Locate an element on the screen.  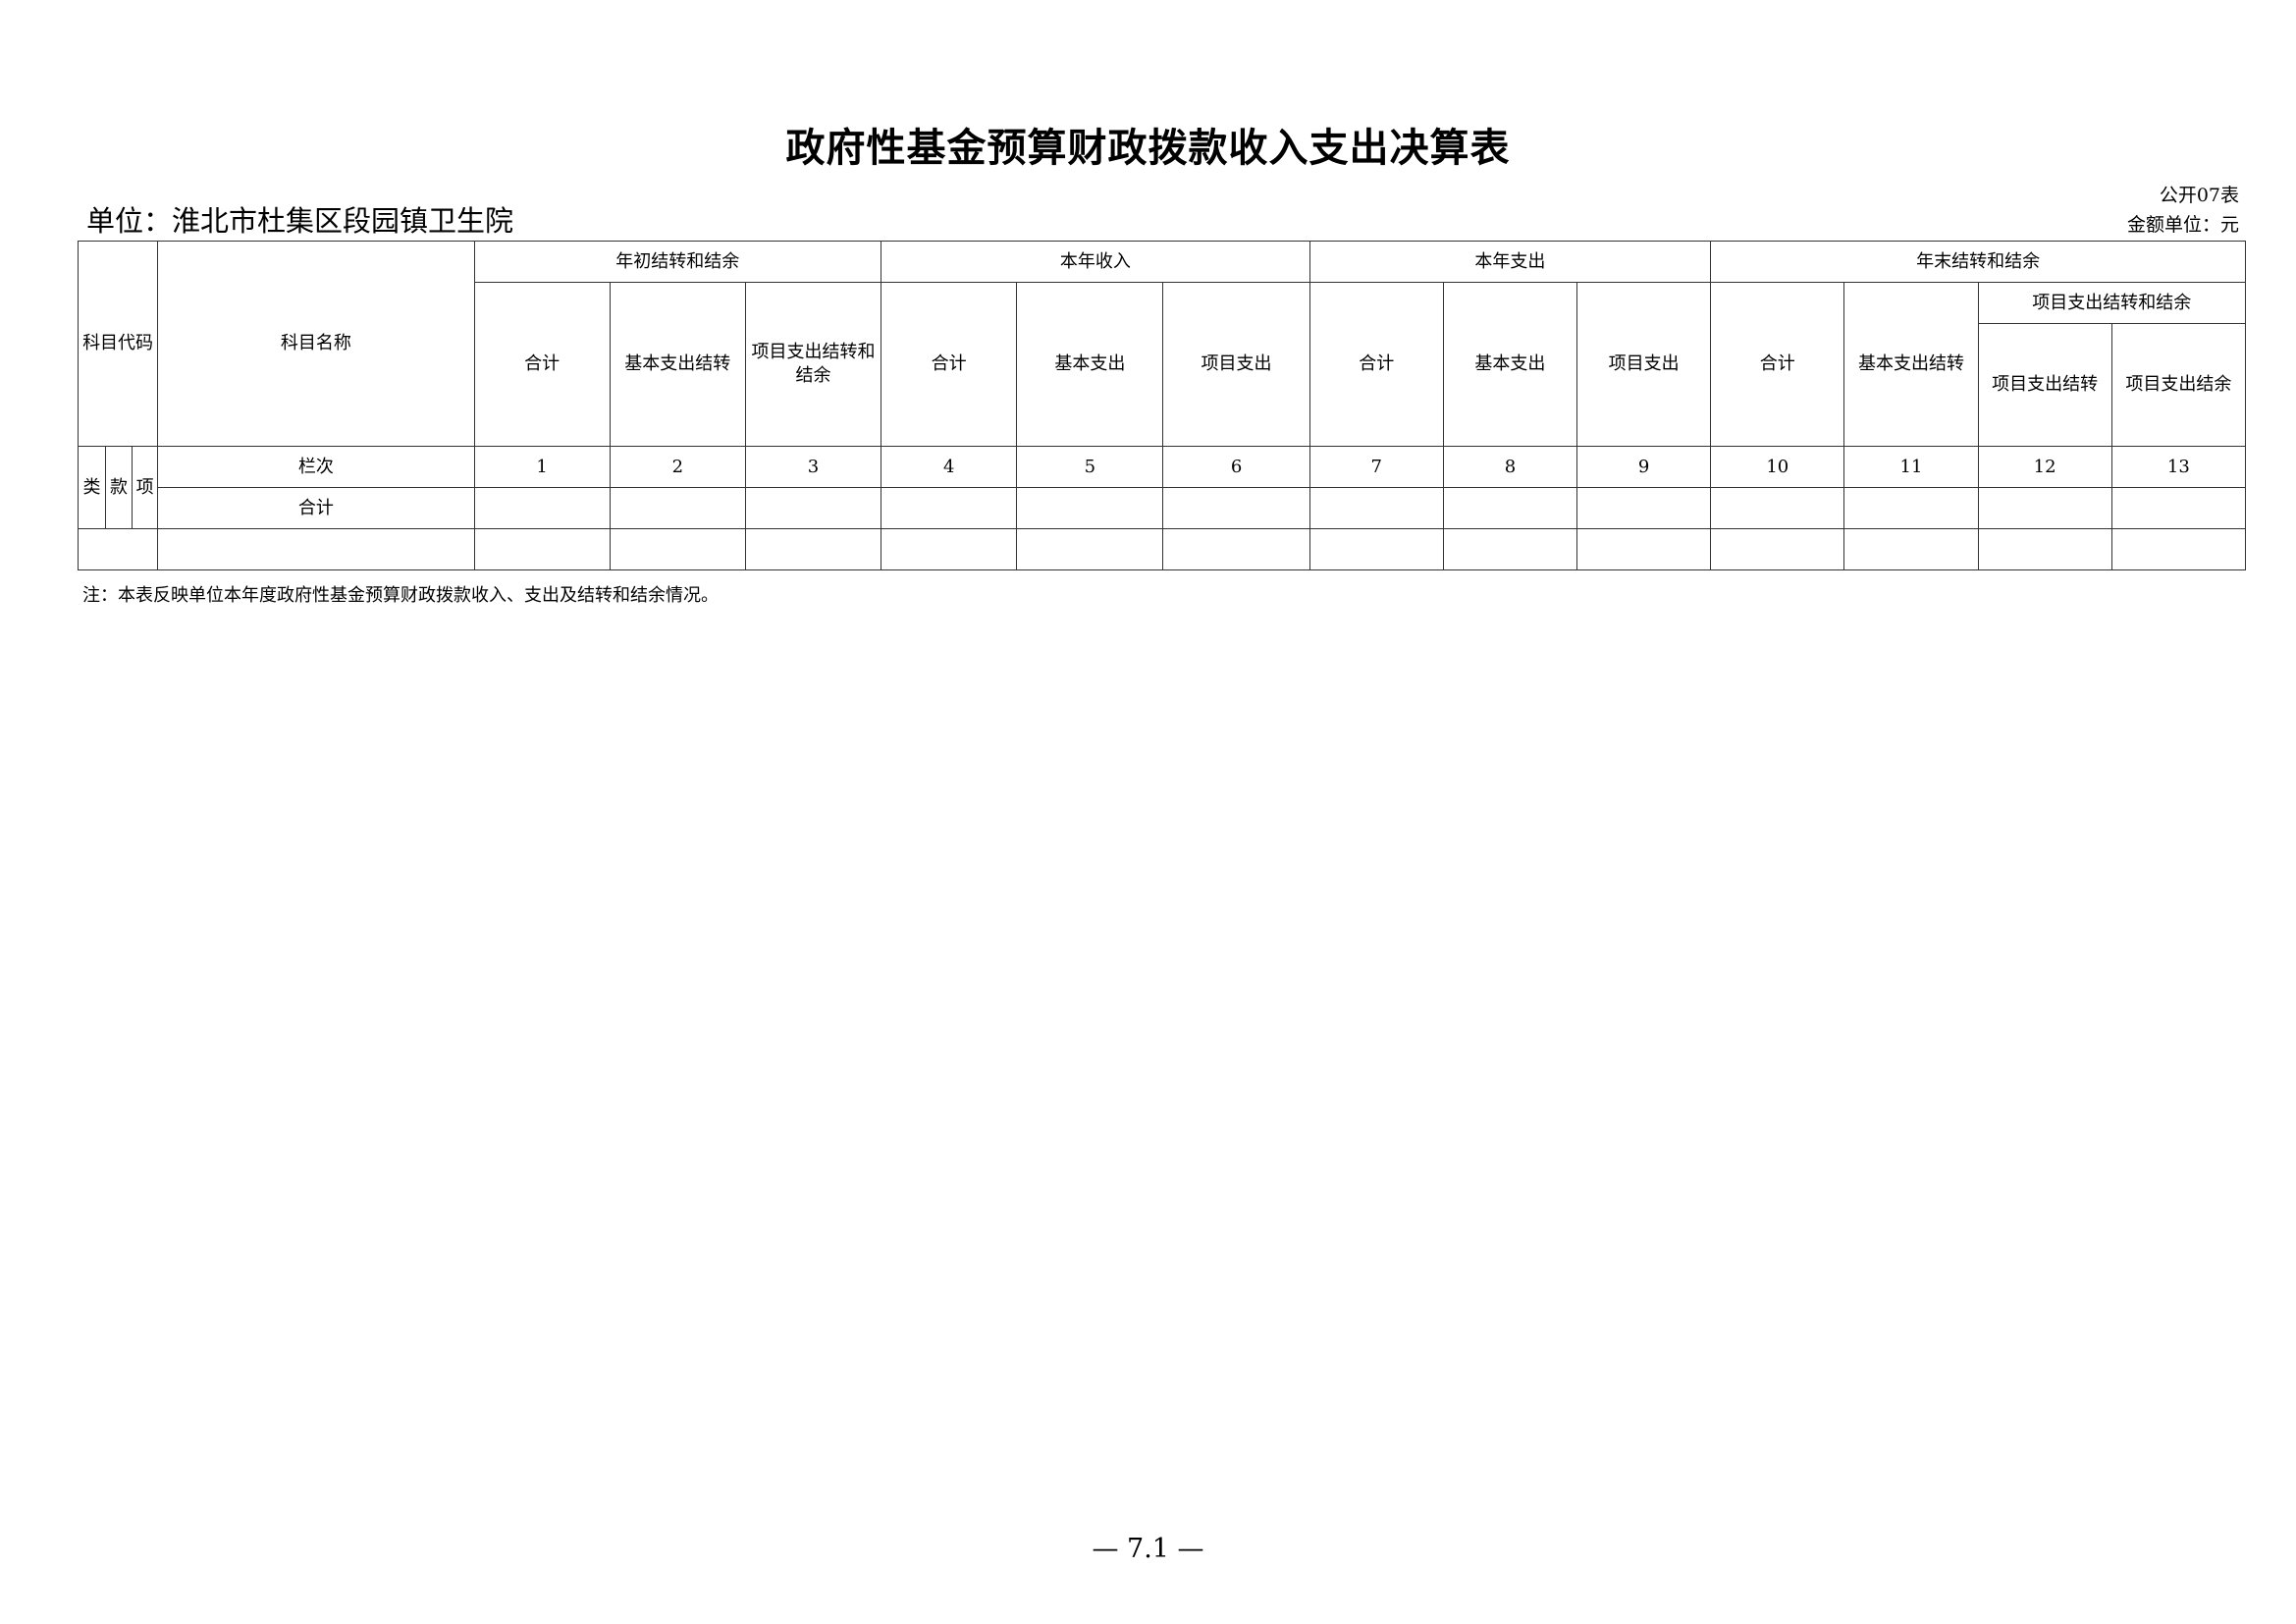
header-col-13: 项目支出结余 is located at coordinates (2179, 385).